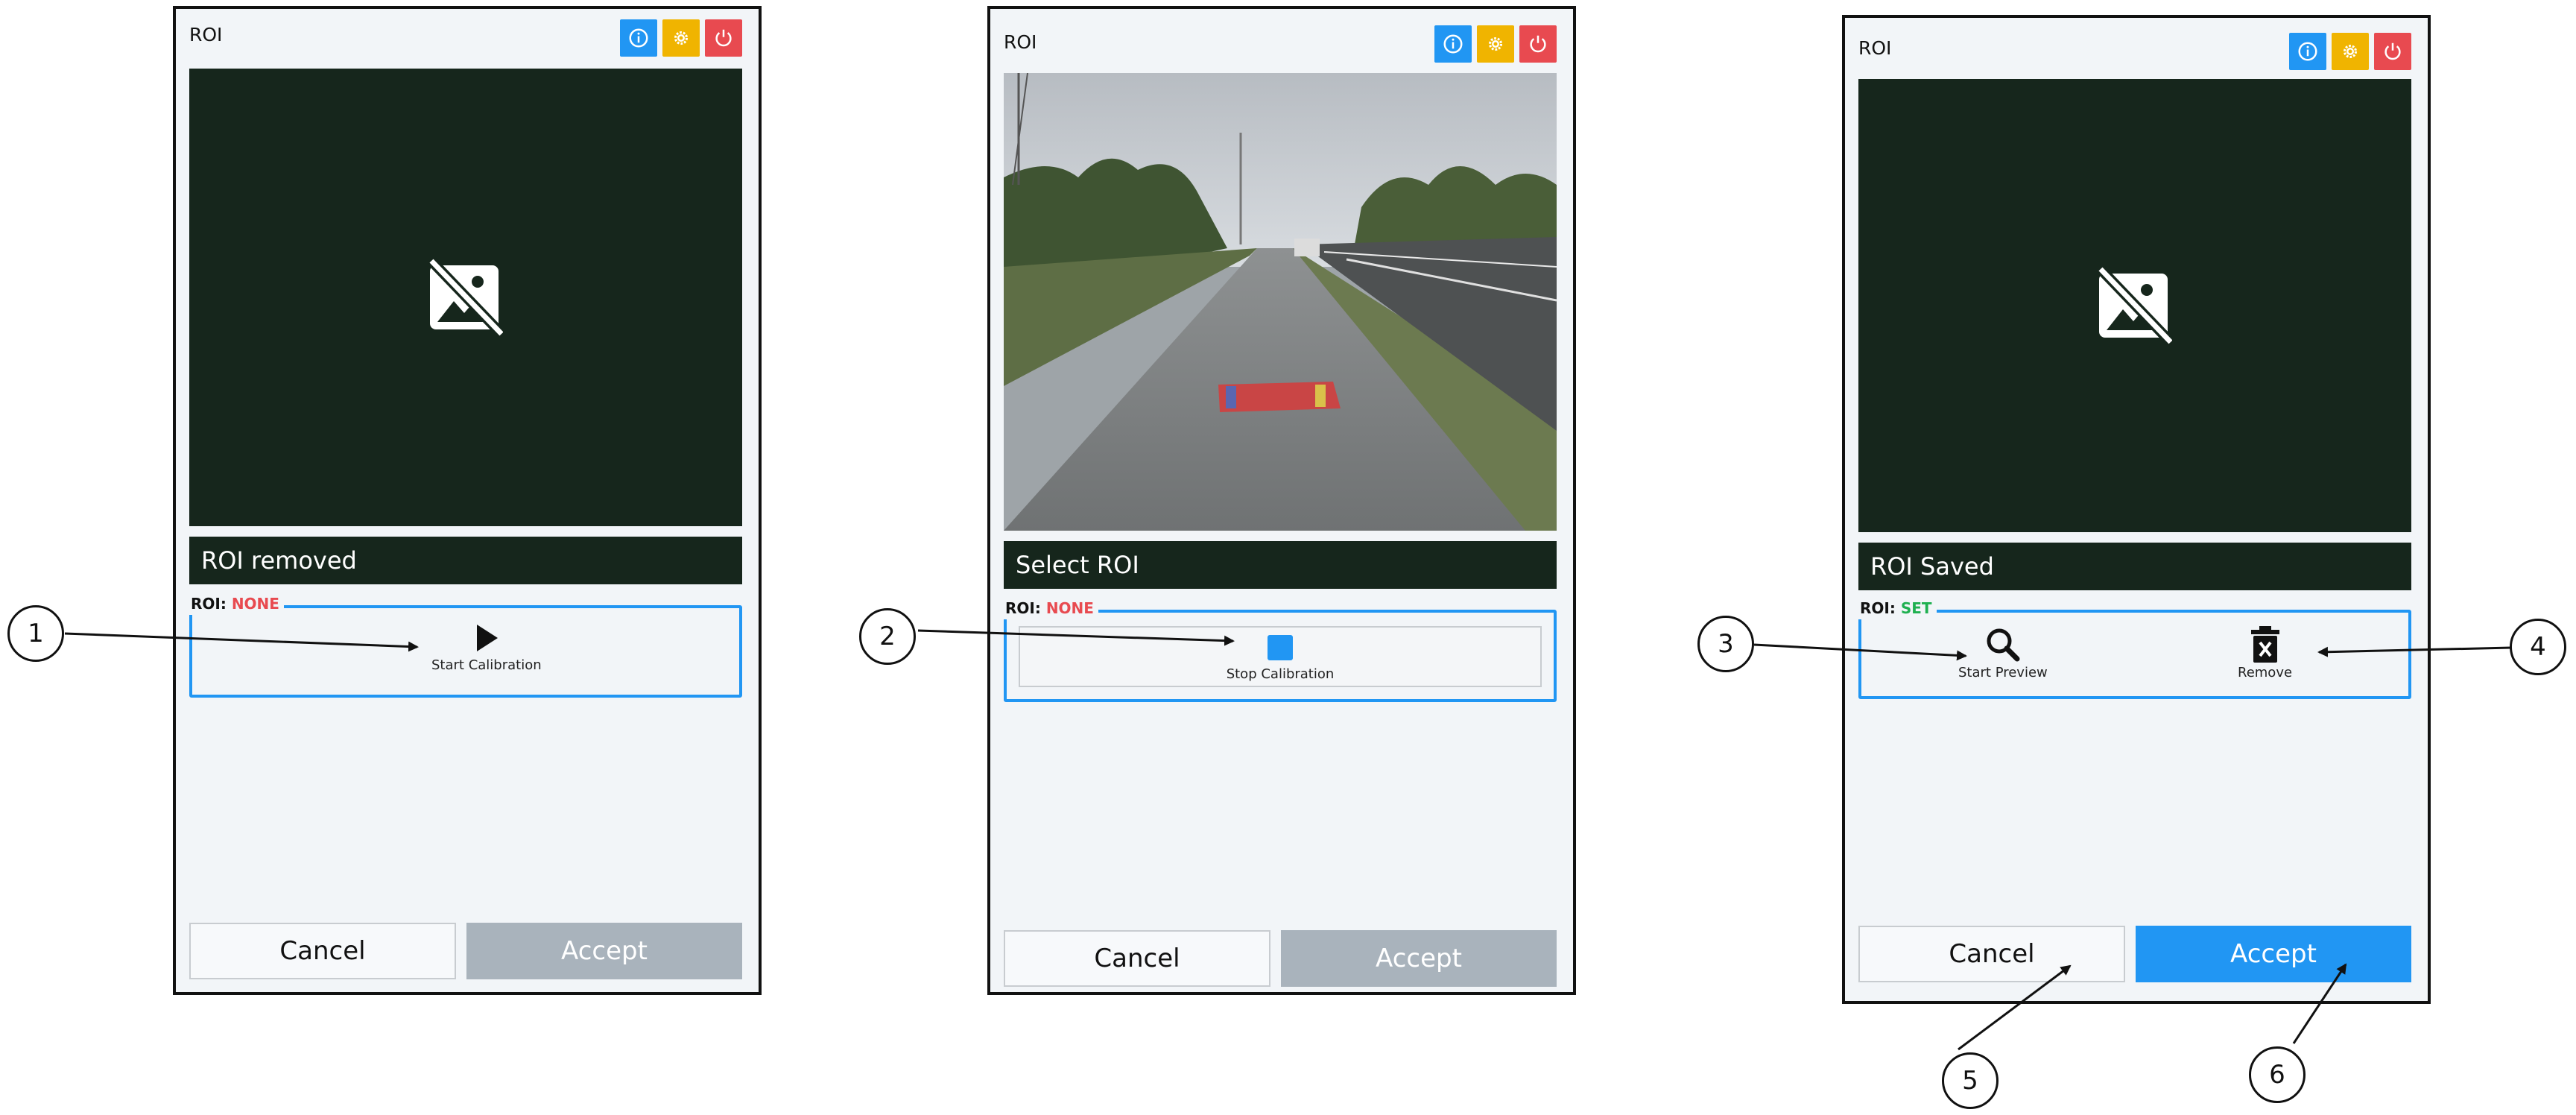 This screenshot has height=1115, width=2576. What do you see at coordinates (2277, 1074) in the screenshot?
I see `callout-6: 6` at bounding box center [2277, 1074].